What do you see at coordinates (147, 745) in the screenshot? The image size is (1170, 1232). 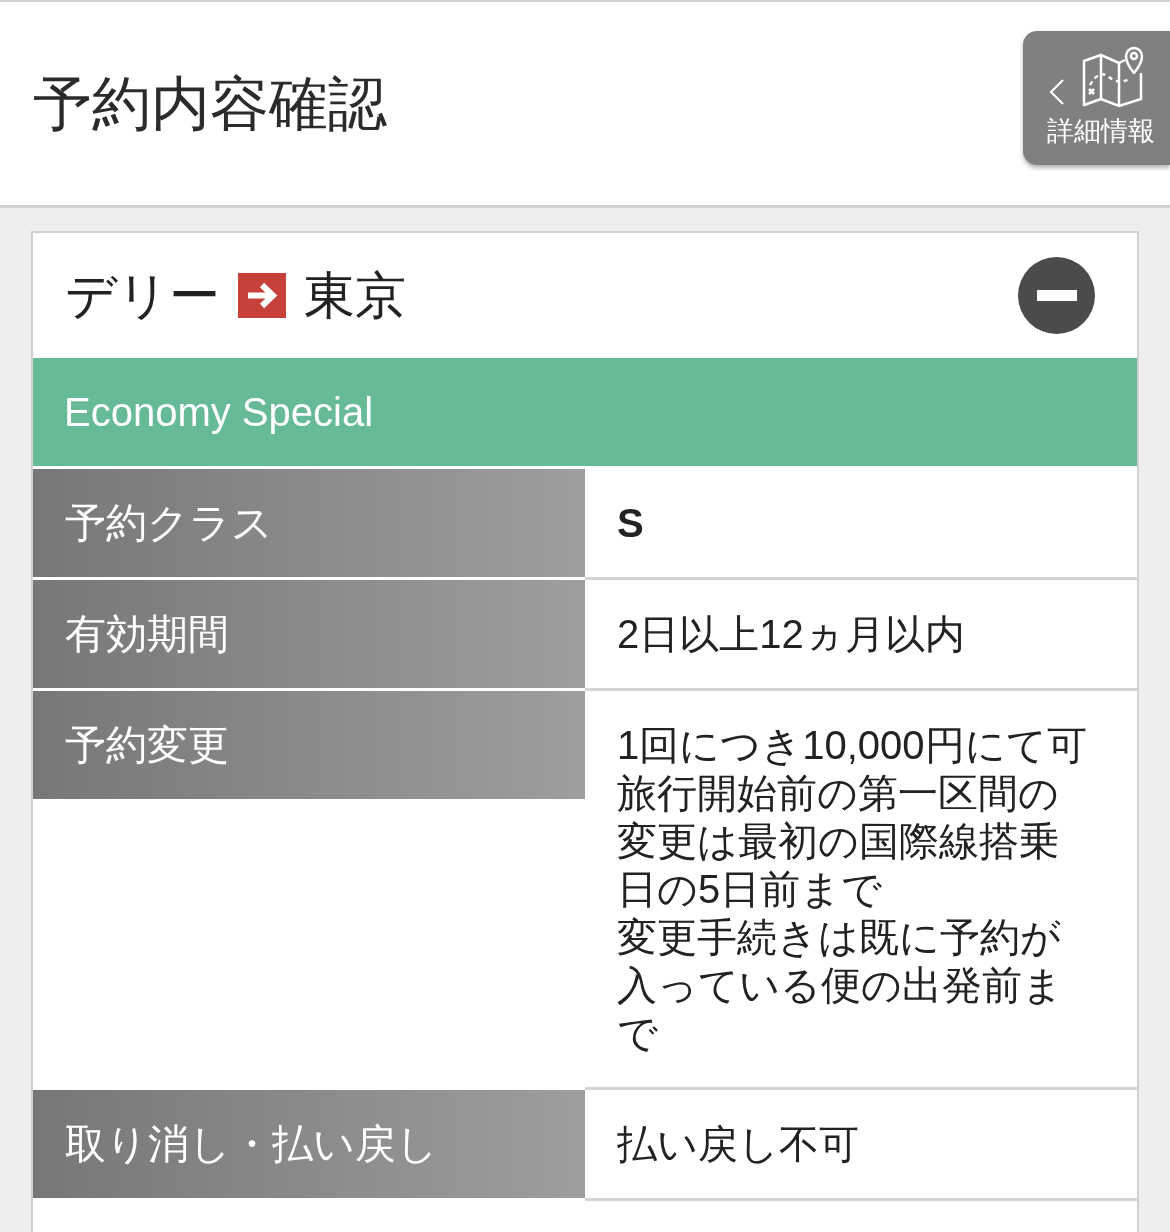 I see `row-label: 予約変更` at bounding box center [147, 745].